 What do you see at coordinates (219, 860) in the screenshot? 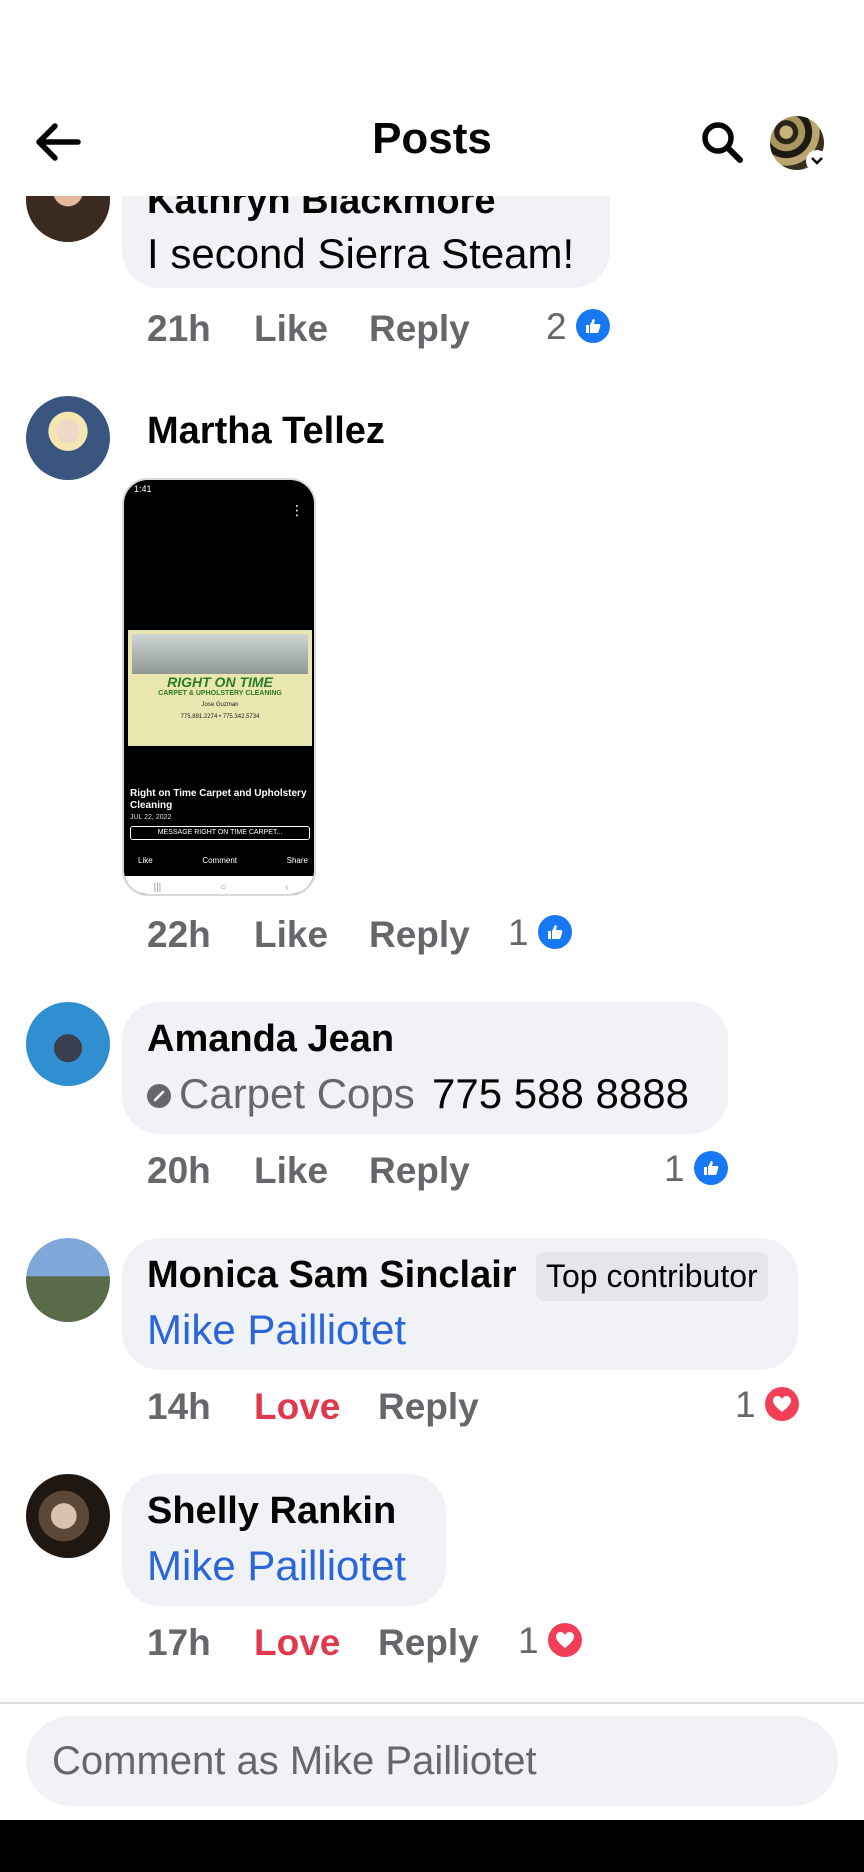
I see `attachment-comment: Comment` at bounding box center [219, 860].